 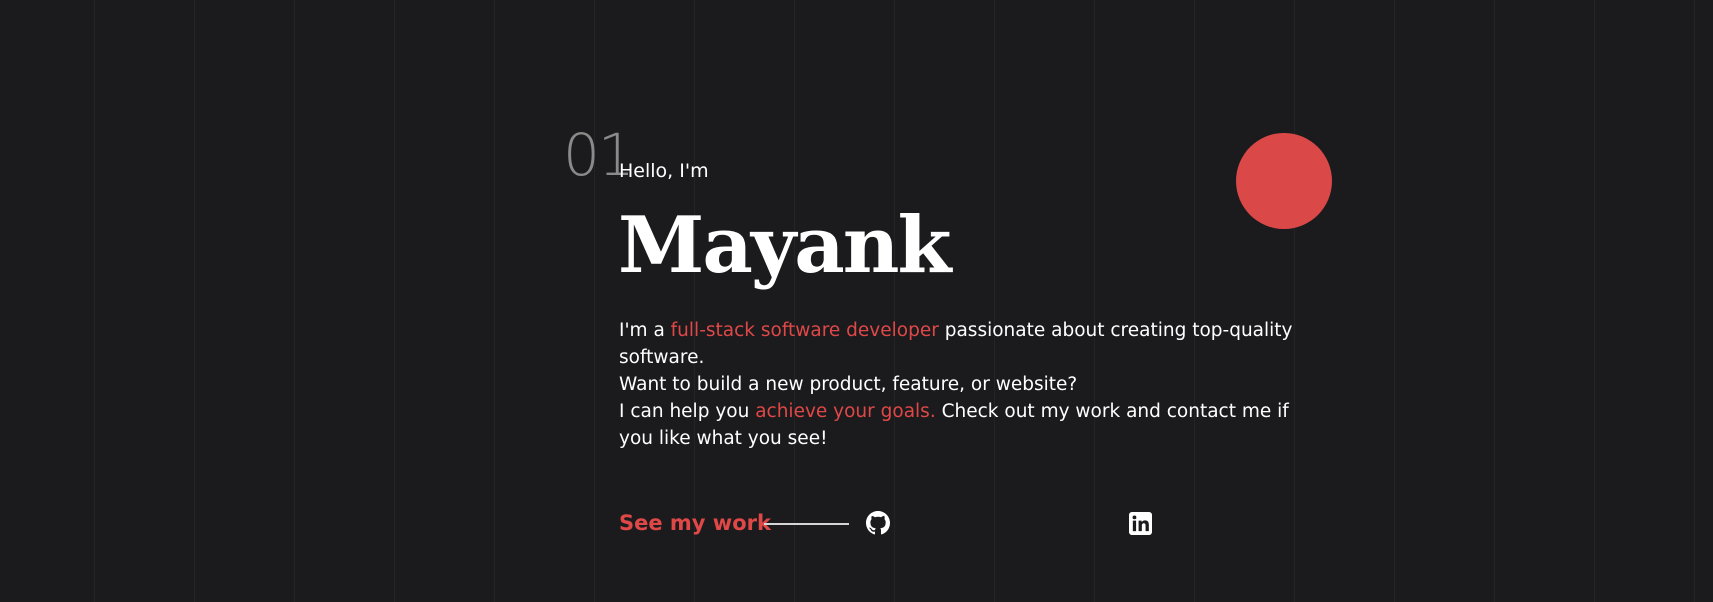 I want to click on github-link, so click(x=878, y=523).